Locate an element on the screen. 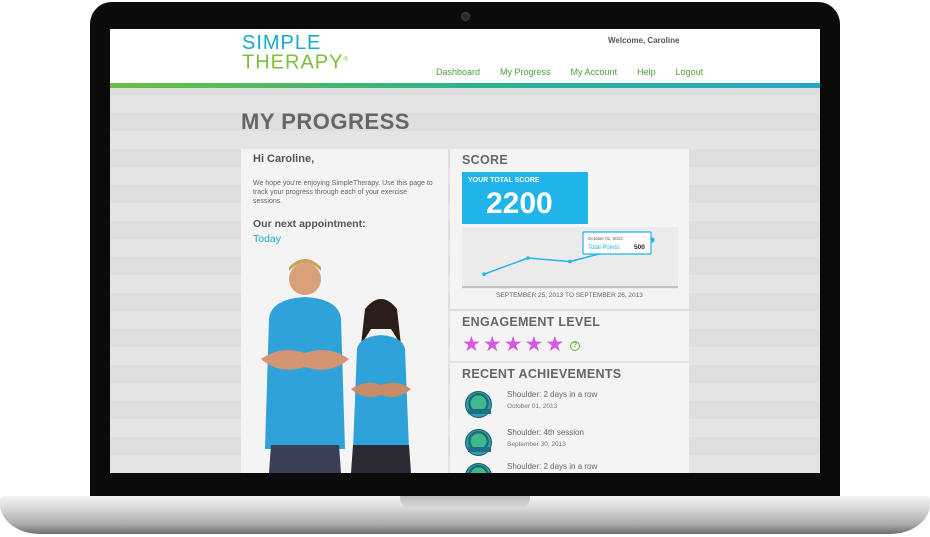  achievement-item: Shoulder: 4th session September 30, 2013 is located at coordinates (572, 442).